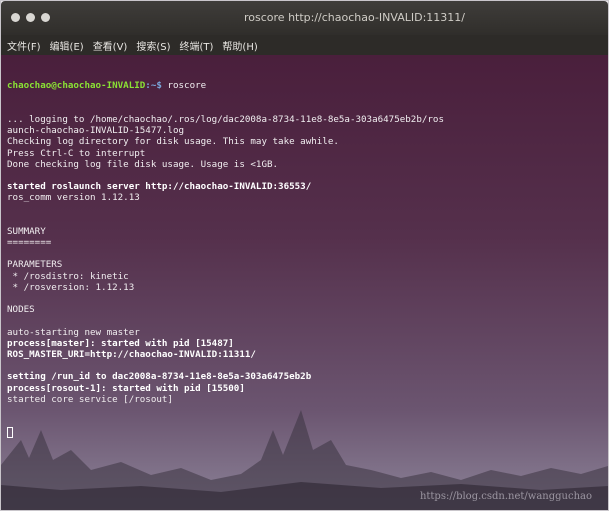  I want to click on output-line: PARAMETERS, so click(35, 265).